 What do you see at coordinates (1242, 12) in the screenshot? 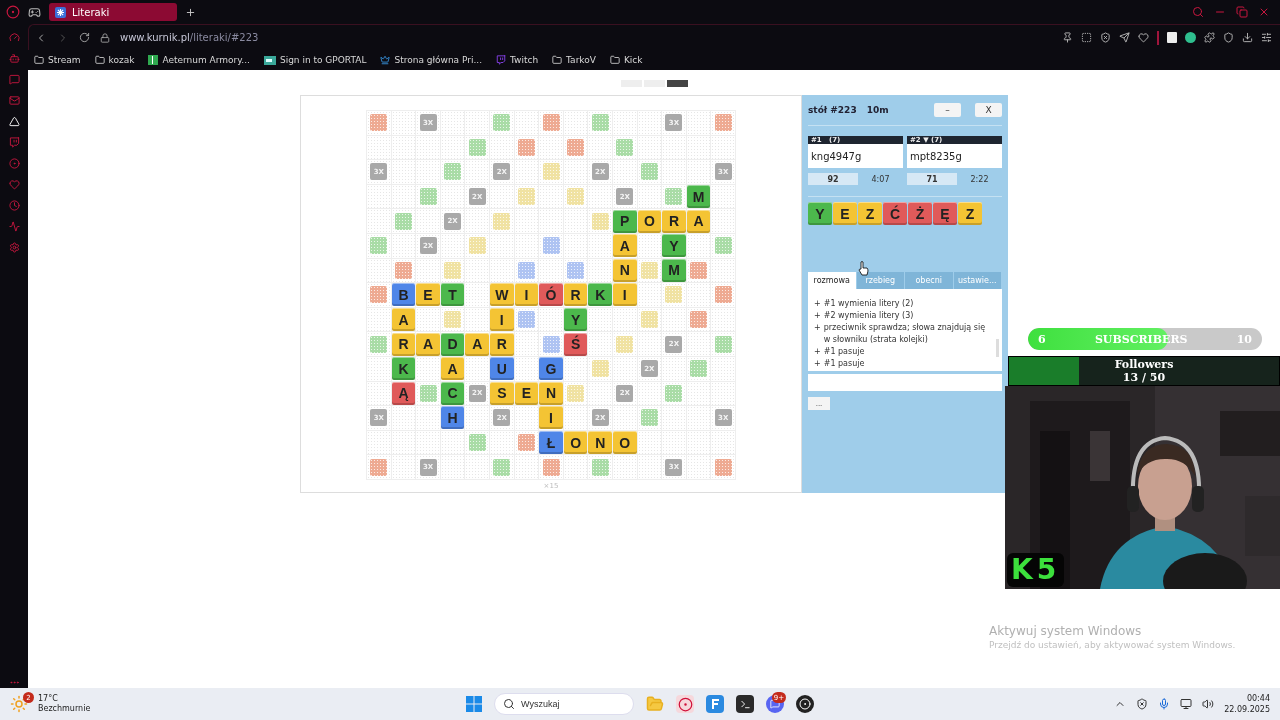
I see `restore-icon` at bounding box center [1242, 12].